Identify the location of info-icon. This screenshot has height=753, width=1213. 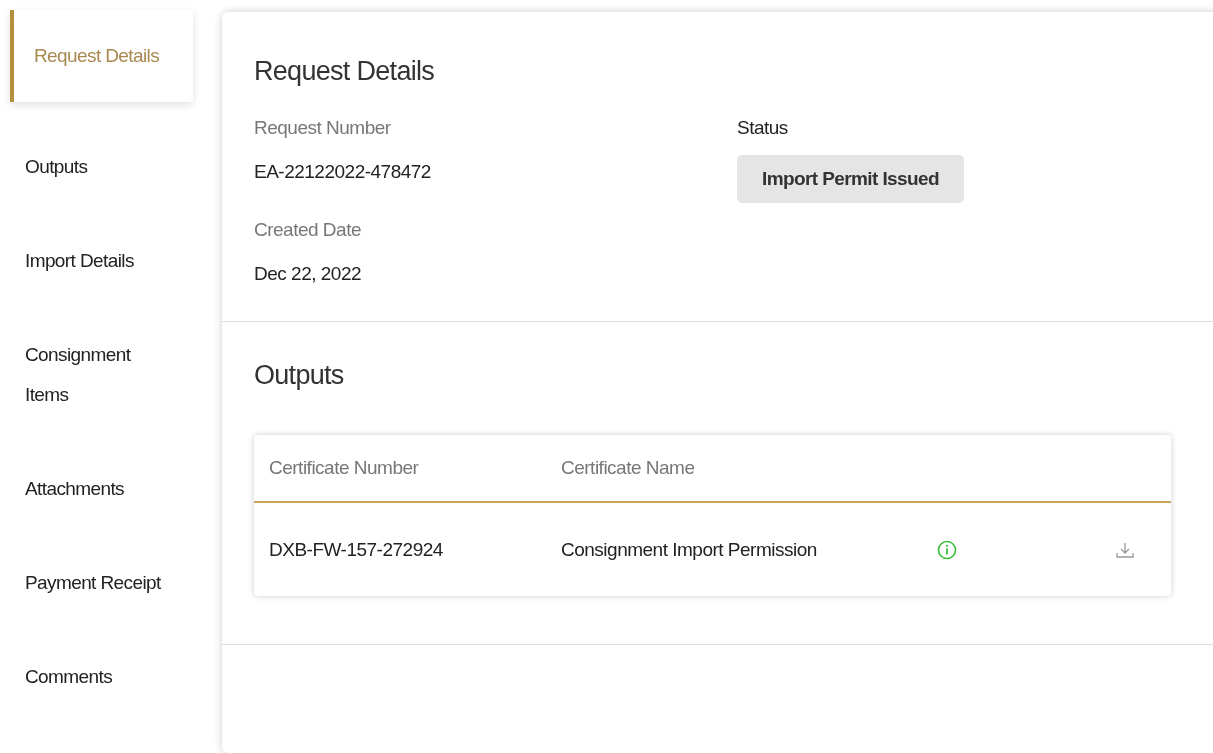
(947, 549).